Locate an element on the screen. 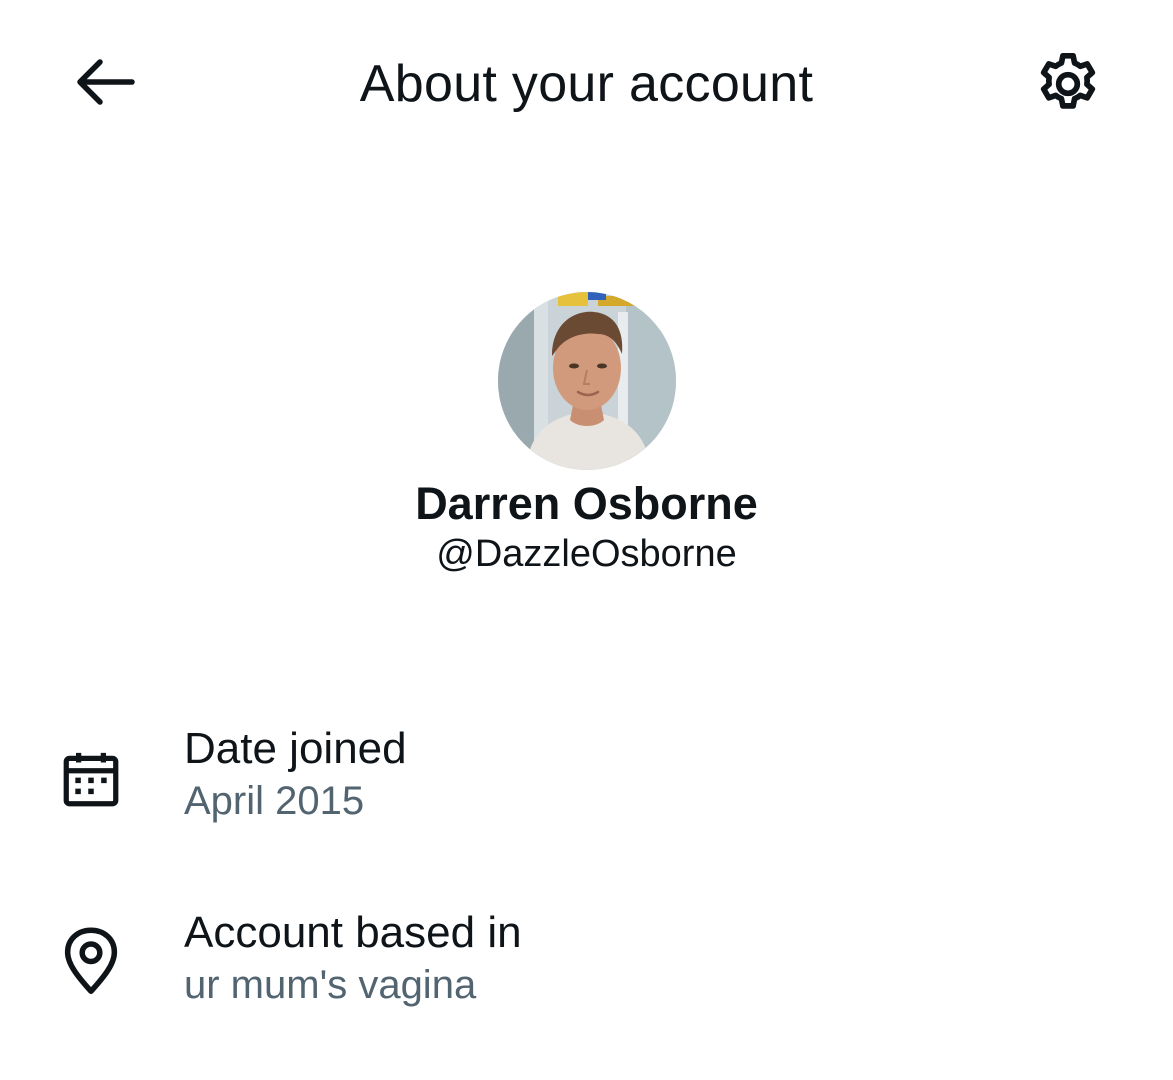 This screenshot has width=1173, height=1080. settings-button is located at coordinates (1068, 86).